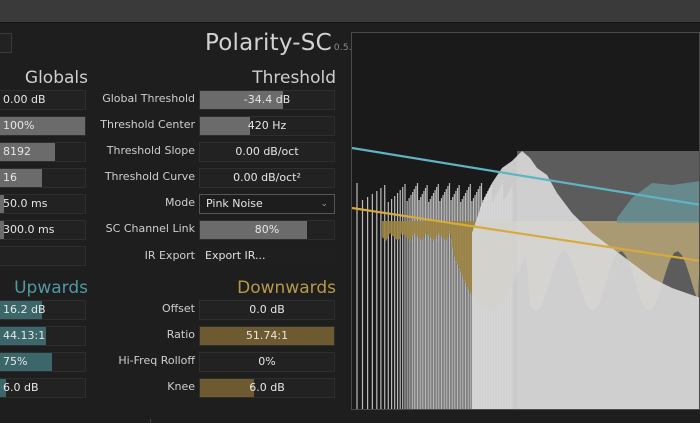 The width and height of the screenshot is (700, 423). Describe the element at coordinates (6, 43) in the screenshot. I see `partial-control-box` at that location.